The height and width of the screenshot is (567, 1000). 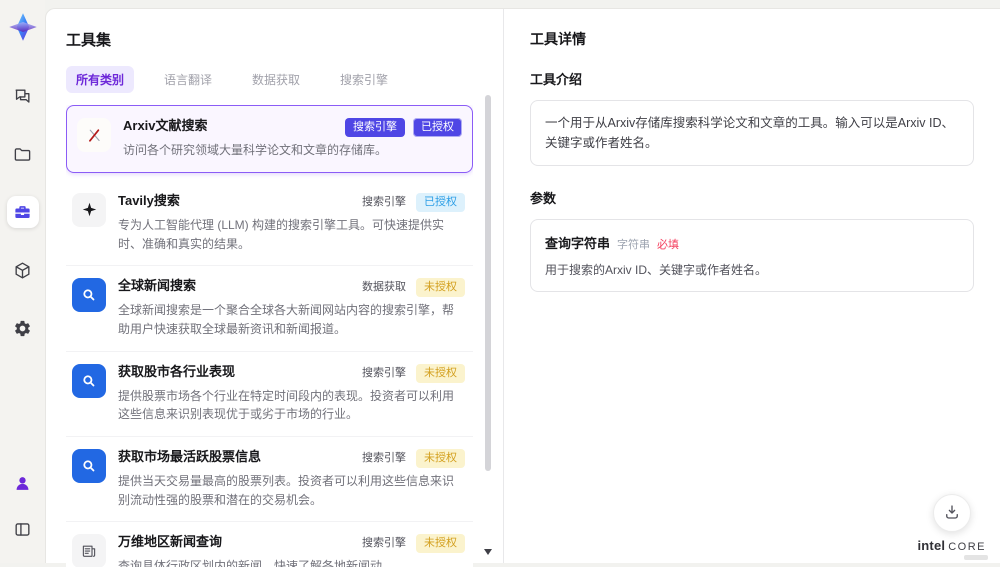 What do you see at coordinates (291, 458) in the screenshot?
I see `tool-card-header: 获取市场最活跃股票信息 搜索引擎 未授权` at bounding box center [291, 458].